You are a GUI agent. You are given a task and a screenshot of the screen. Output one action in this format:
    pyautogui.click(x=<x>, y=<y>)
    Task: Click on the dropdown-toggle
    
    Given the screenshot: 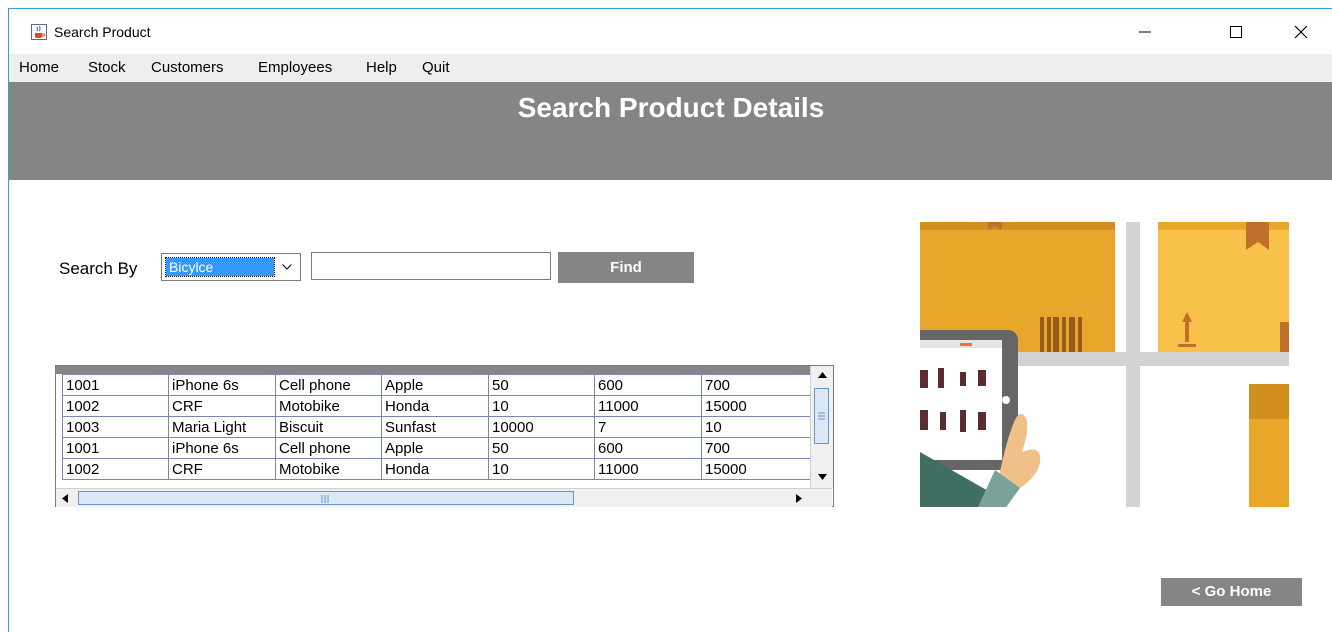 What is the action you would take?
    pyautogui.click(x=287, y=267)
    